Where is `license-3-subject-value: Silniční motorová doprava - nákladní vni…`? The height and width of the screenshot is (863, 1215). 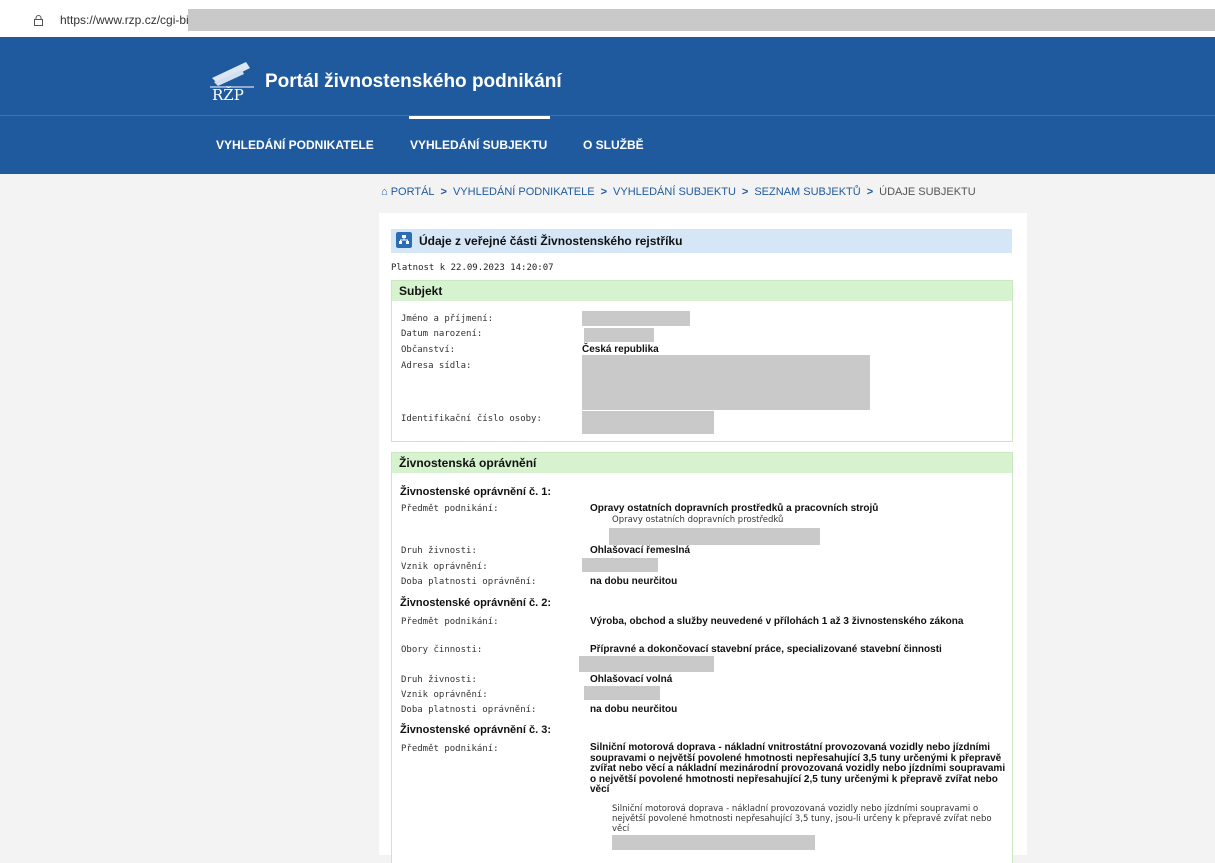
license-3-subject-value: Silniční motorová doprava - nákladní vni… is located at coordinates (798, 768).